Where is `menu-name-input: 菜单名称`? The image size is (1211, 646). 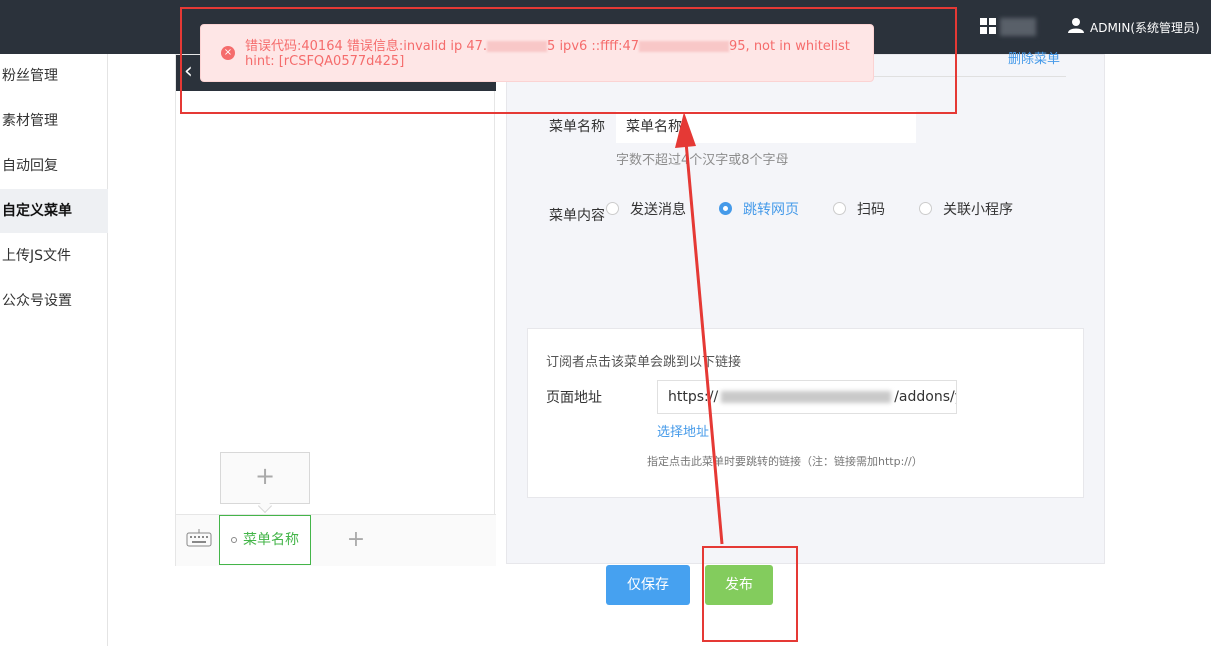 menu-name-input: 菜单名称 is located at coordinates (766, 127).